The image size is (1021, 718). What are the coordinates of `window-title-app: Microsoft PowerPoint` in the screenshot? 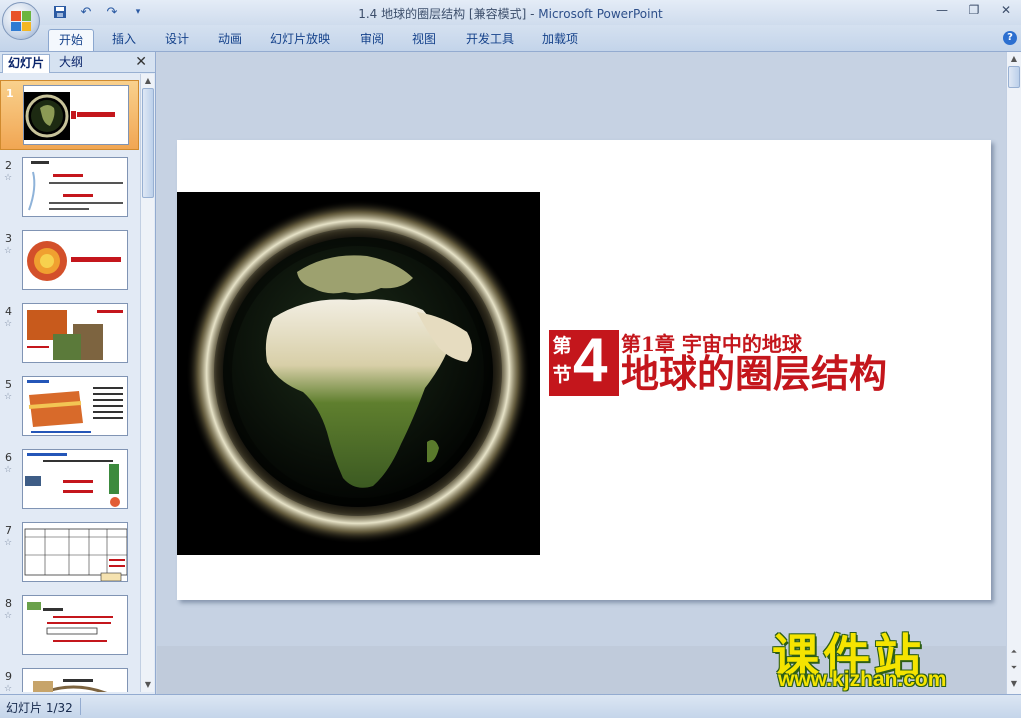 It's located at (600, 14).